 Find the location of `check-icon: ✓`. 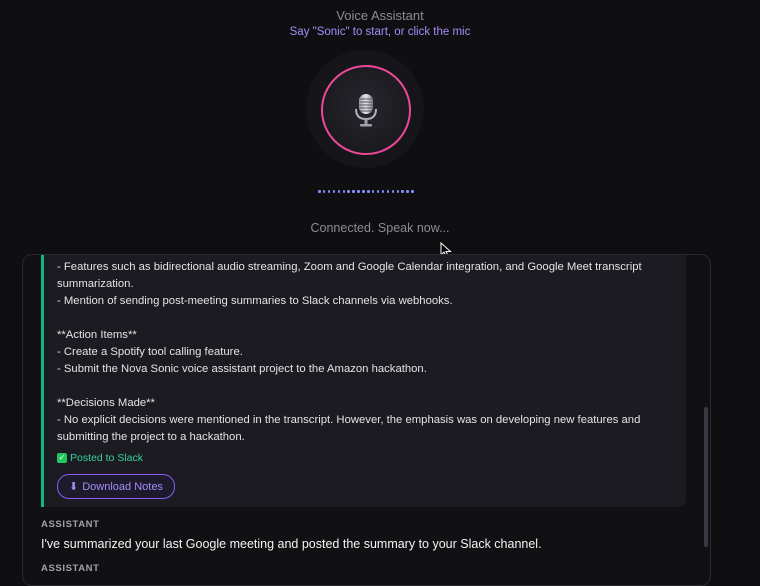

check-icon: ✓ is located at coordinates (62, 458).